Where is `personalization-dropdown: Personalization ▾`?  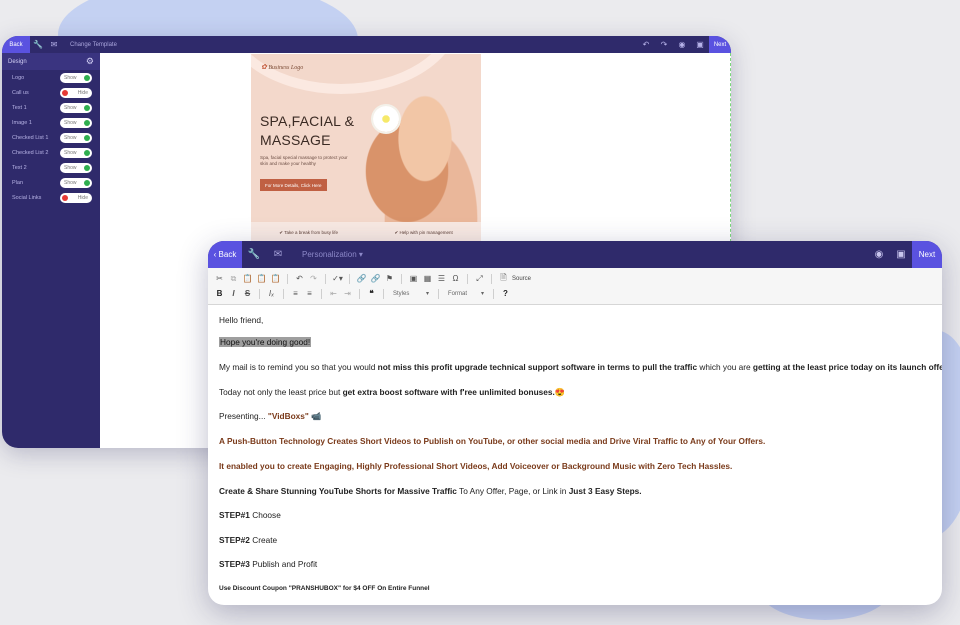 personalization-dropdown: Personalization ▾ is located at coordinates (332, 254).